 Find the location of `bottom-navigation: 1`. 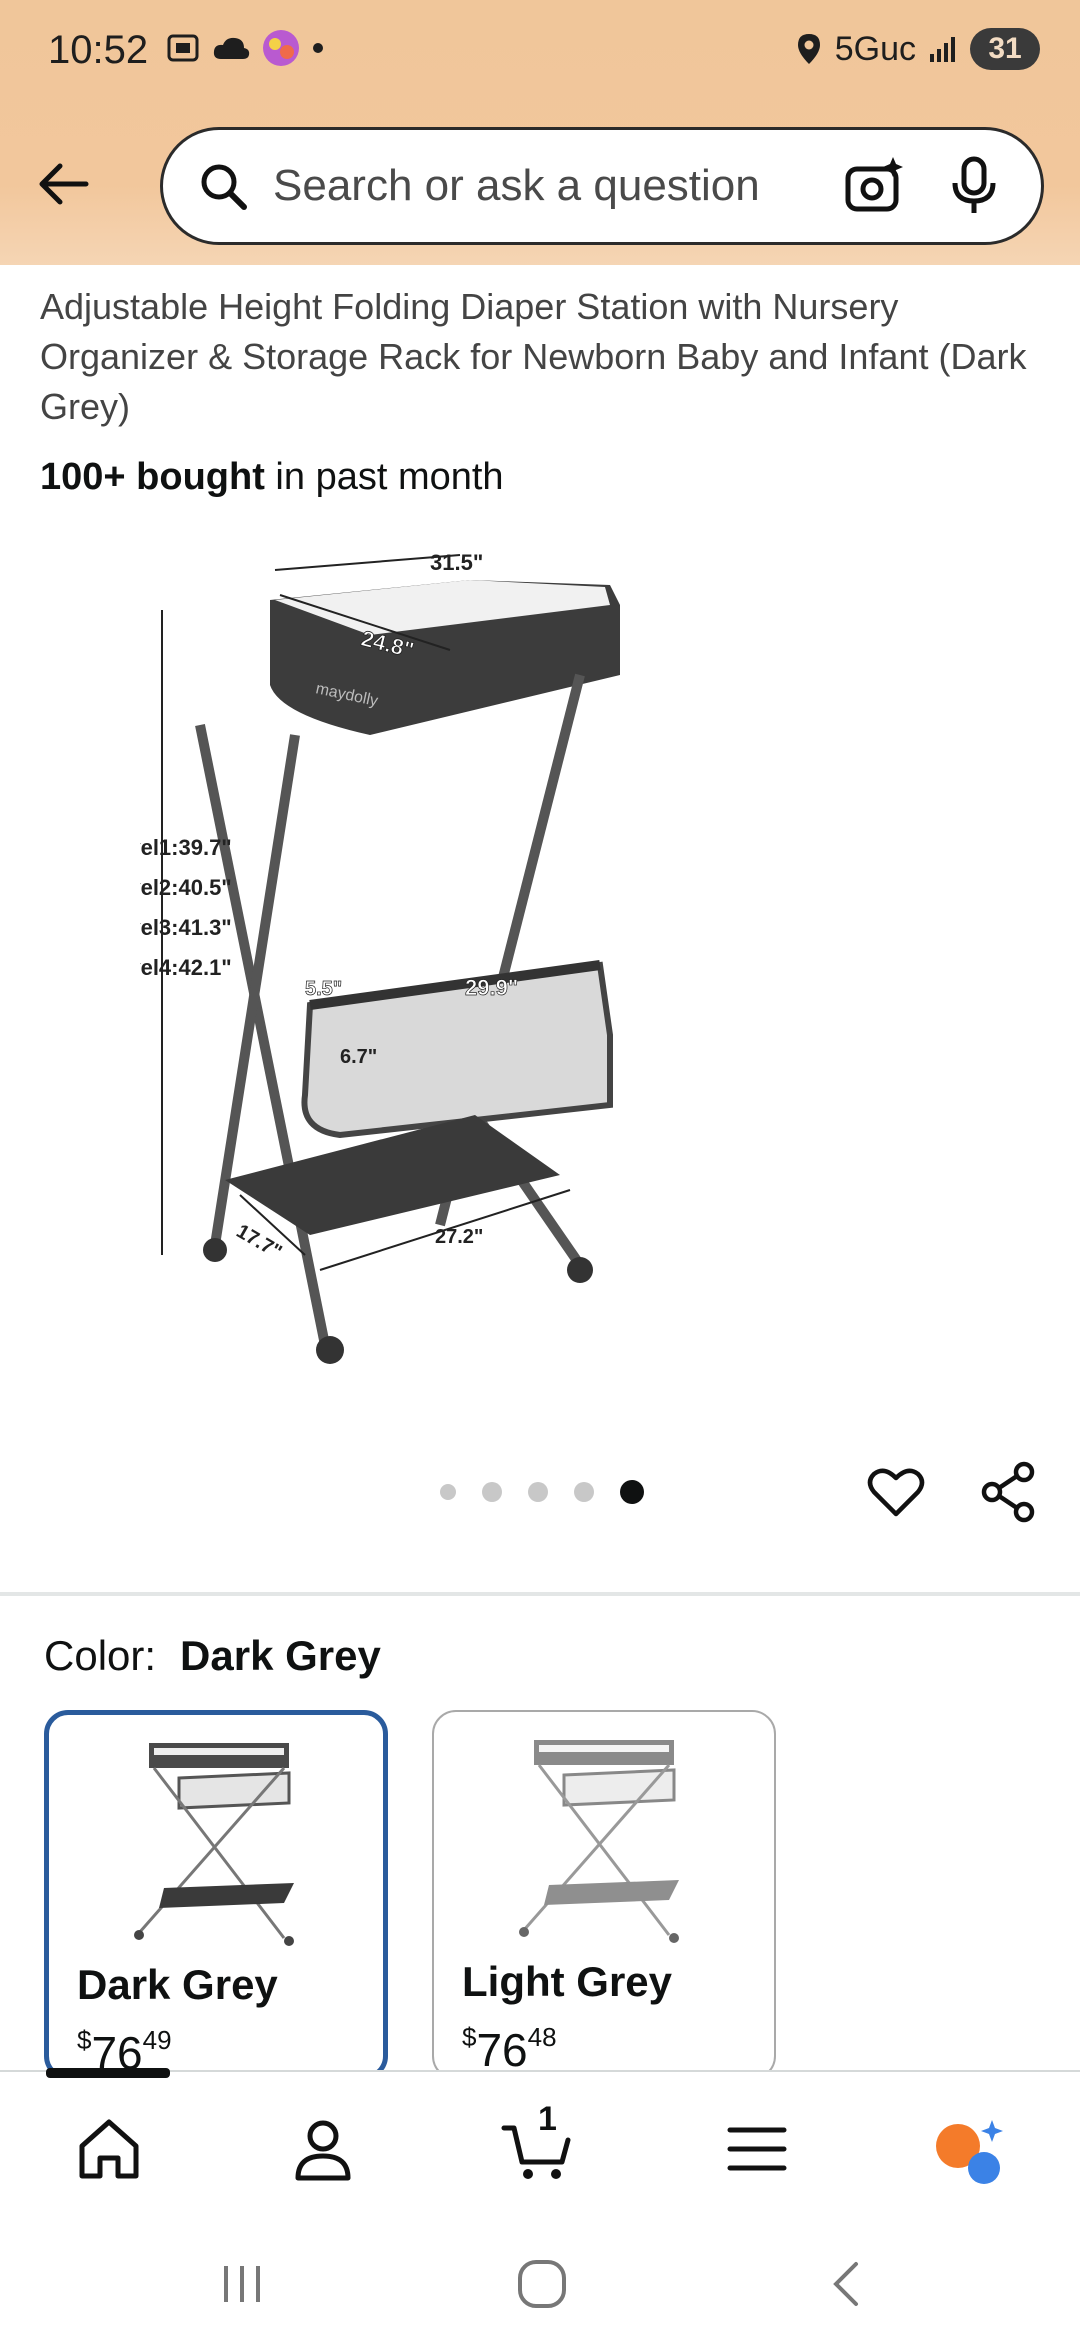

bottom-navigation: 1 is located at coordinates (540, 2140).